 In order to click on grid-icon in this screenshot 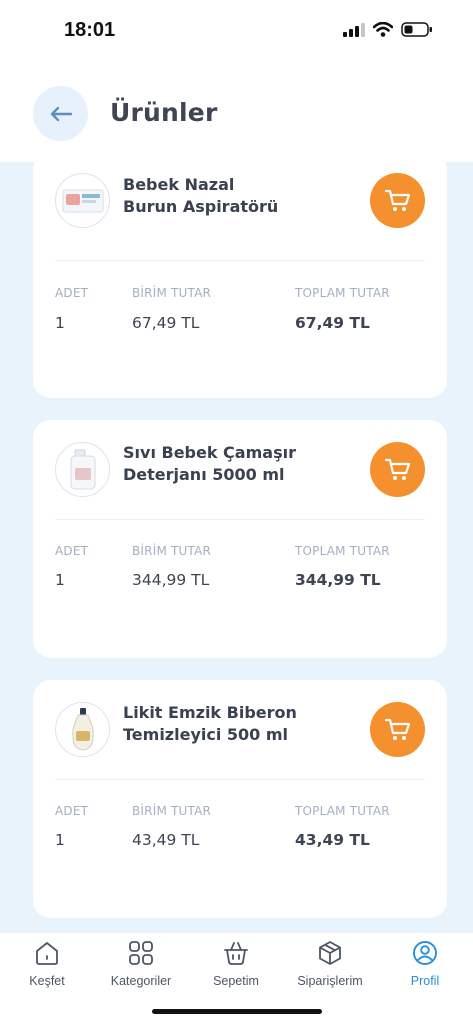, I will do `click(141, 953)`.